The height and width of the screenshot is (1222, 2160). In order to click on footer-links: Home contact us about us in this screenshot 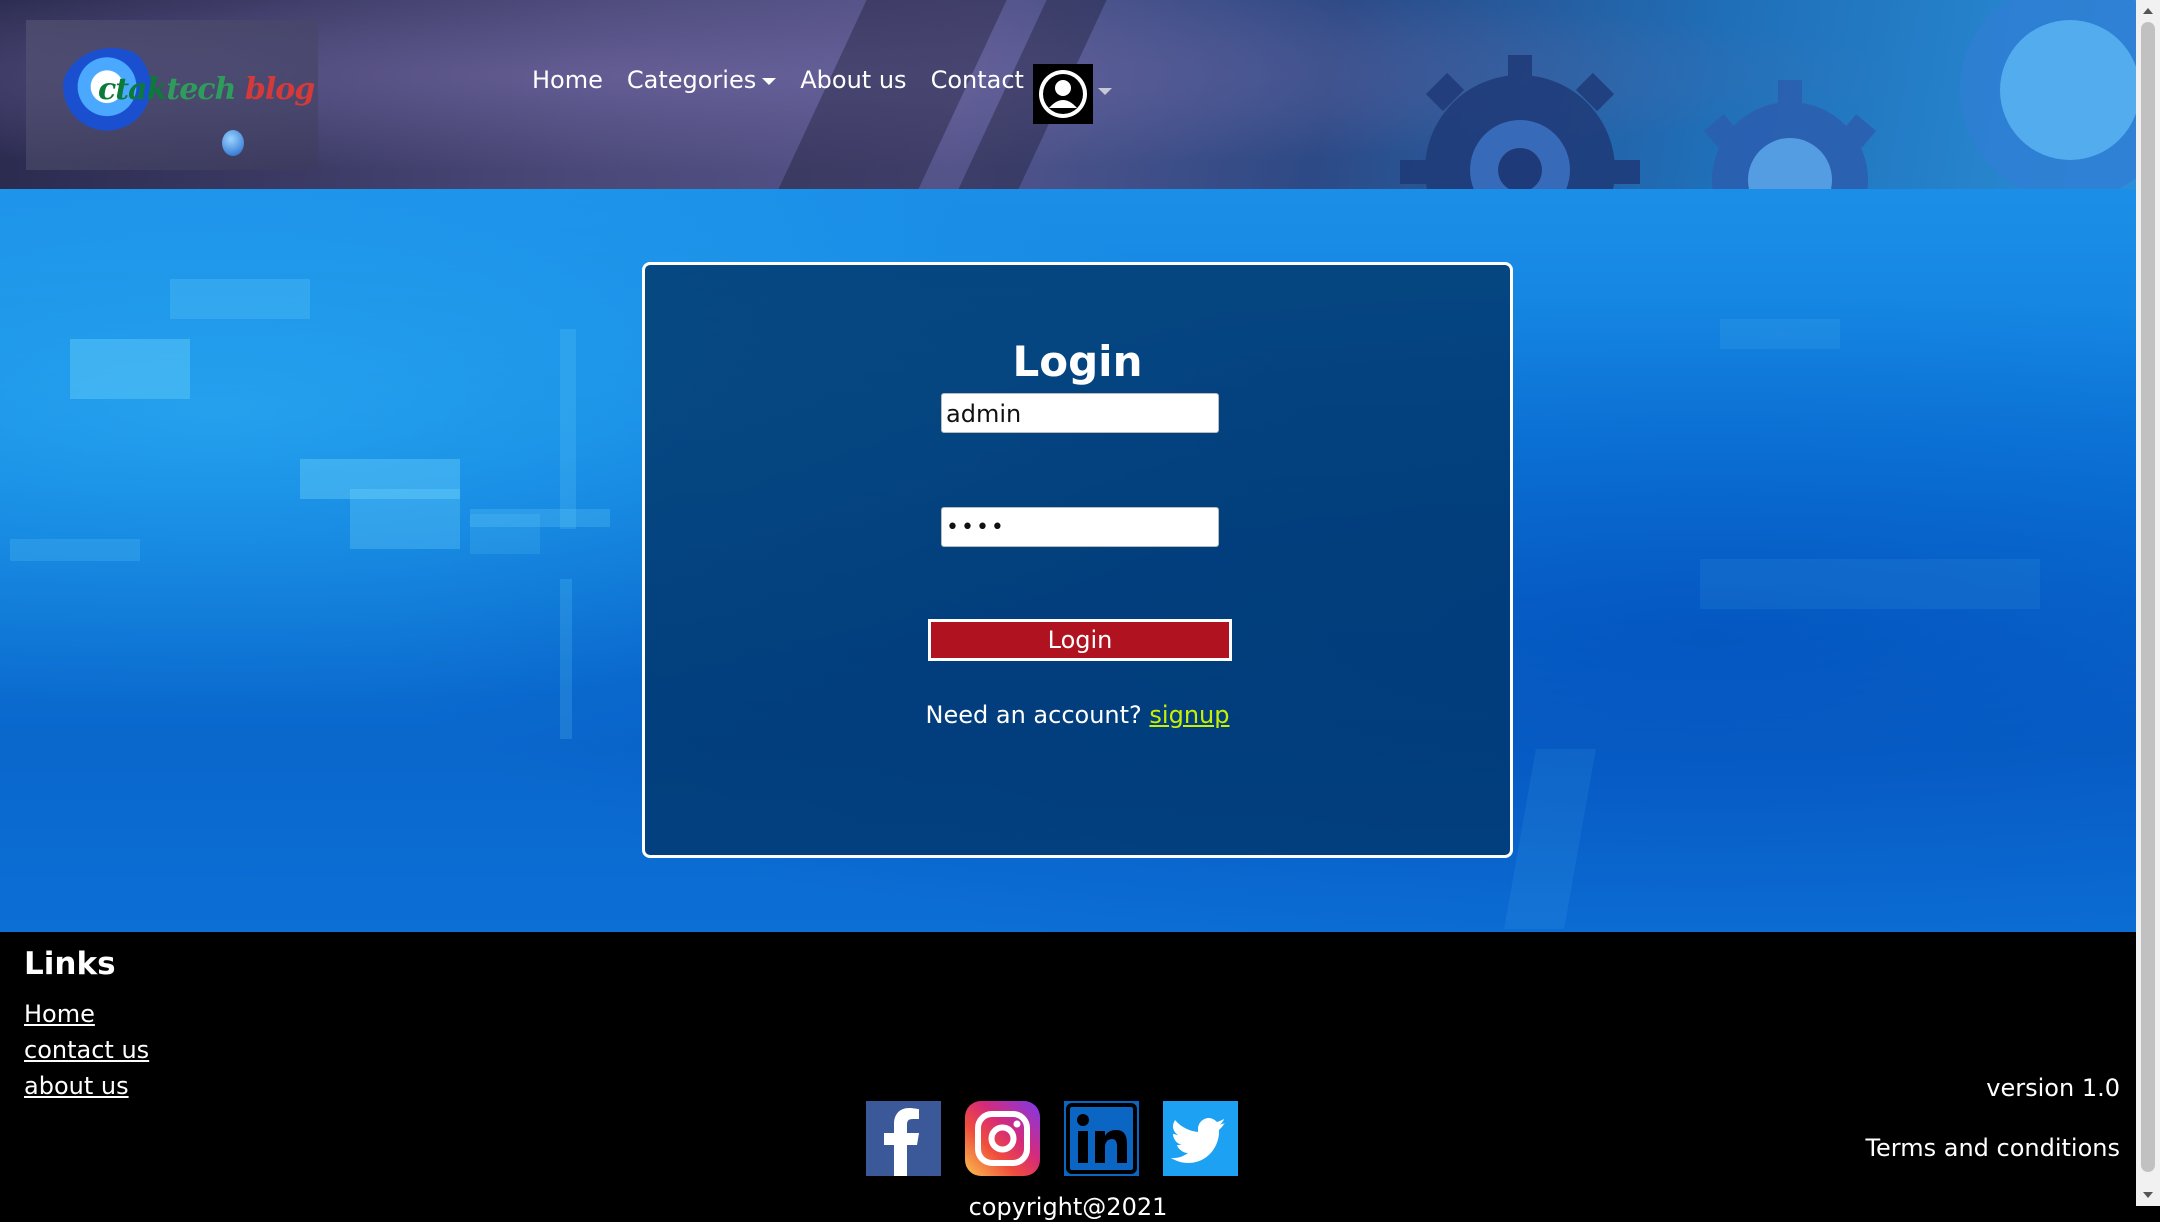, I will do `click(86, 1050)`.